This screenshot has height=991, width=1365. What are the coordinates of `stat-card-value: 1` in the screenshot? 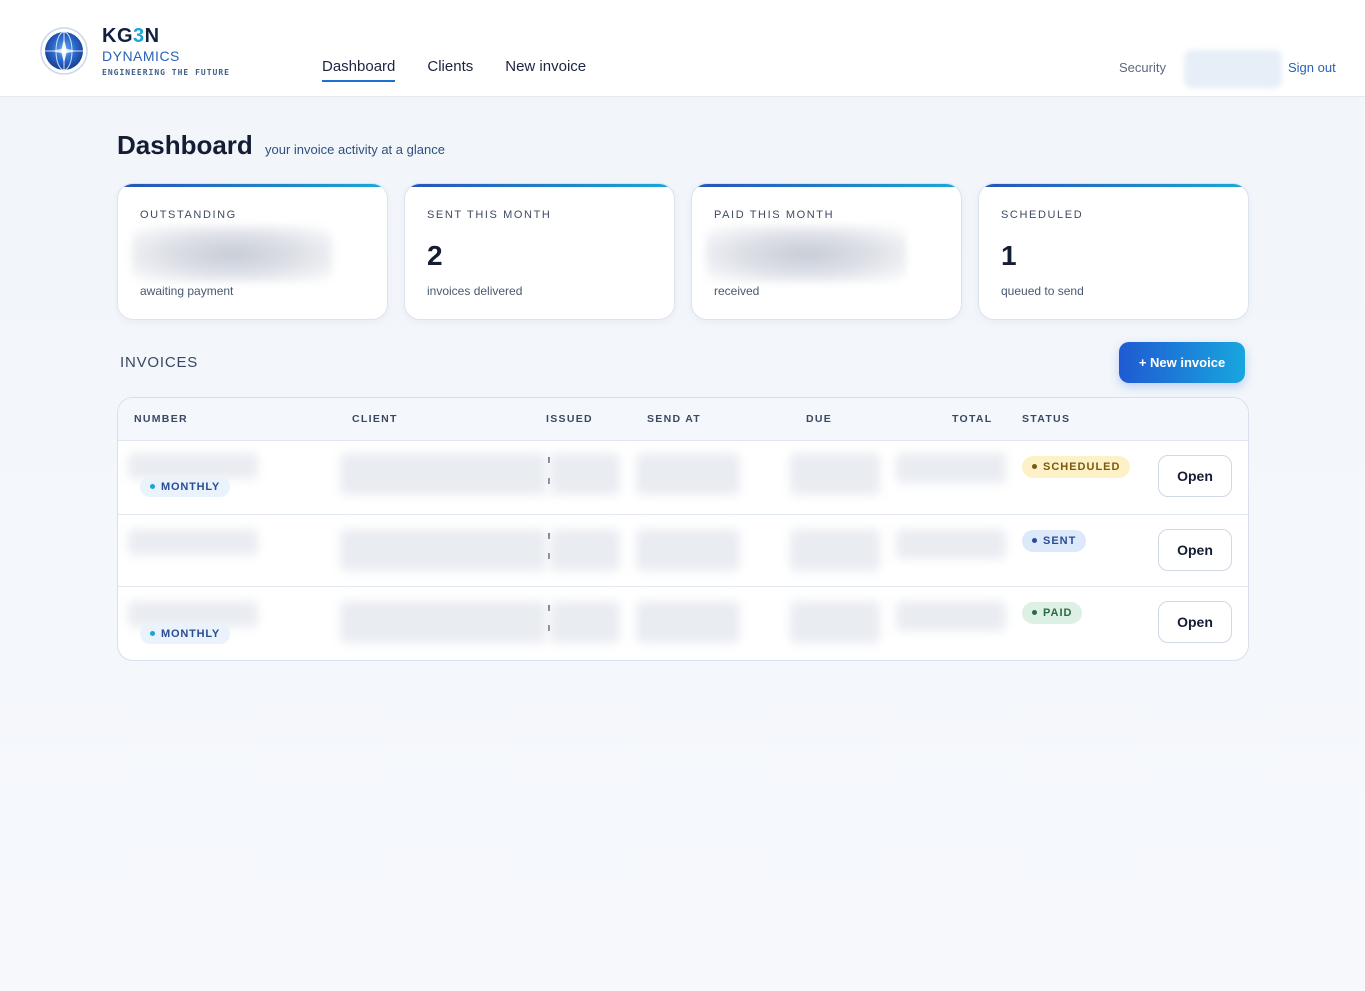 It's located at (1009, 255).